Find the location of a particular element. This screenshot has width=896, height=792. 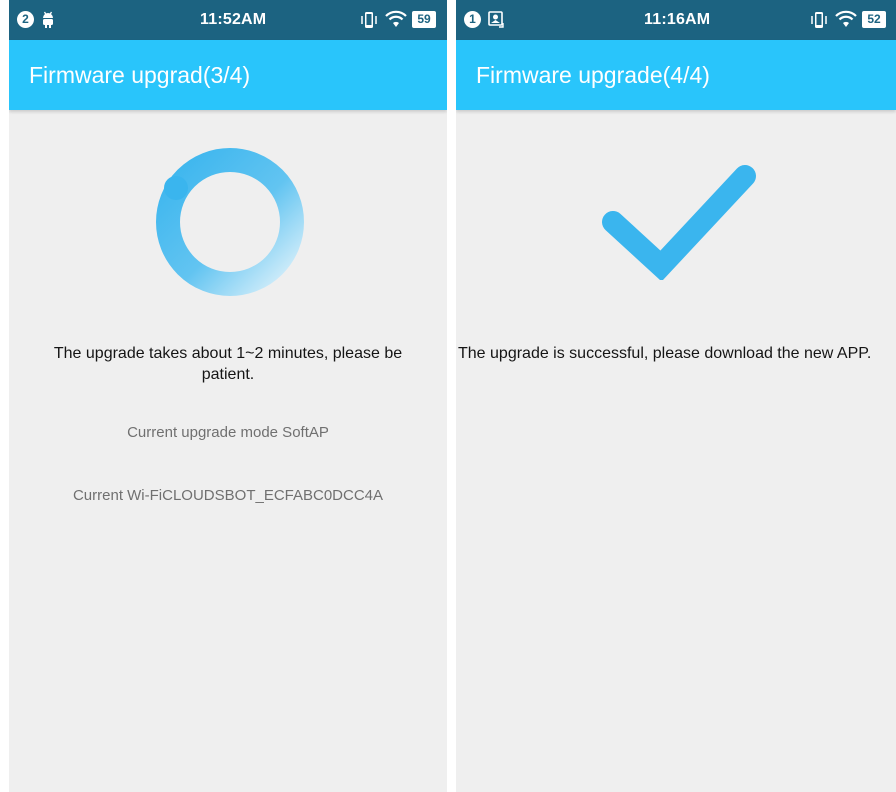

notification-count-badge: 2 is located at coordinates (25, 19).